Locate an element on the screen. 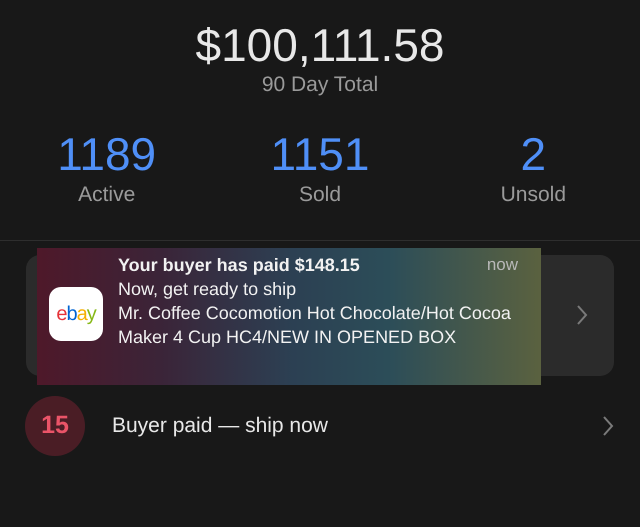  app-logo: ebay is located at coordinates (76, 314).